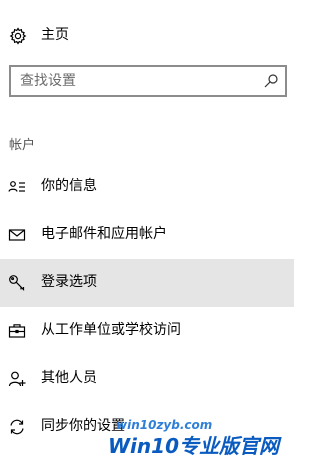 The image size is (320, 466). Describe the element at coordinates (140, 81) in the screenshot. I see `search-input` at that location.